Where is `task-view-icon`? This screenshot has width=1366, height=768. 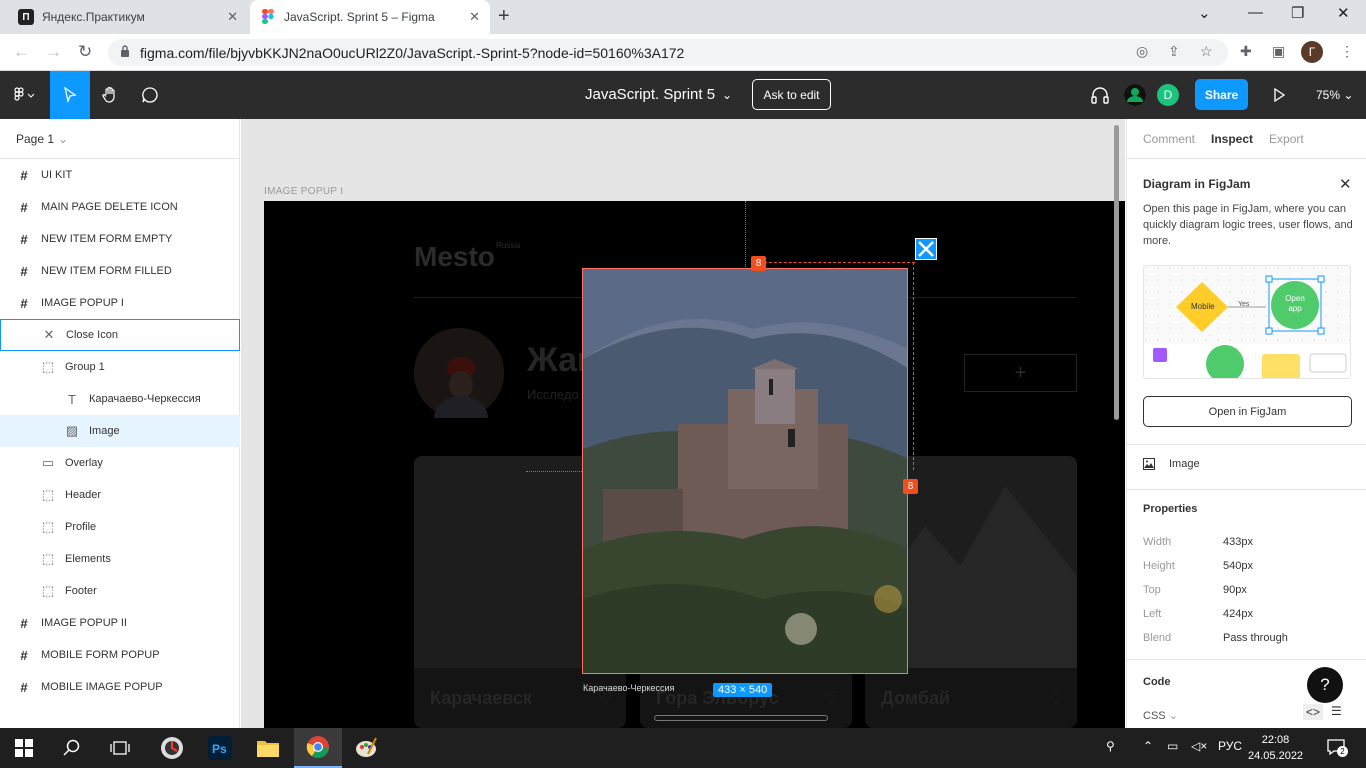
task-view-icon is located at coordinates (120, 748).